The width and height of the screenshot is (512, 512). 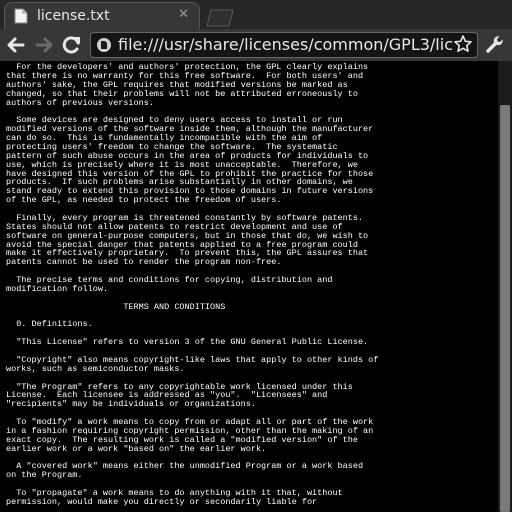 I want to click on forward-arrow-icon, so click(x=44, y=45).